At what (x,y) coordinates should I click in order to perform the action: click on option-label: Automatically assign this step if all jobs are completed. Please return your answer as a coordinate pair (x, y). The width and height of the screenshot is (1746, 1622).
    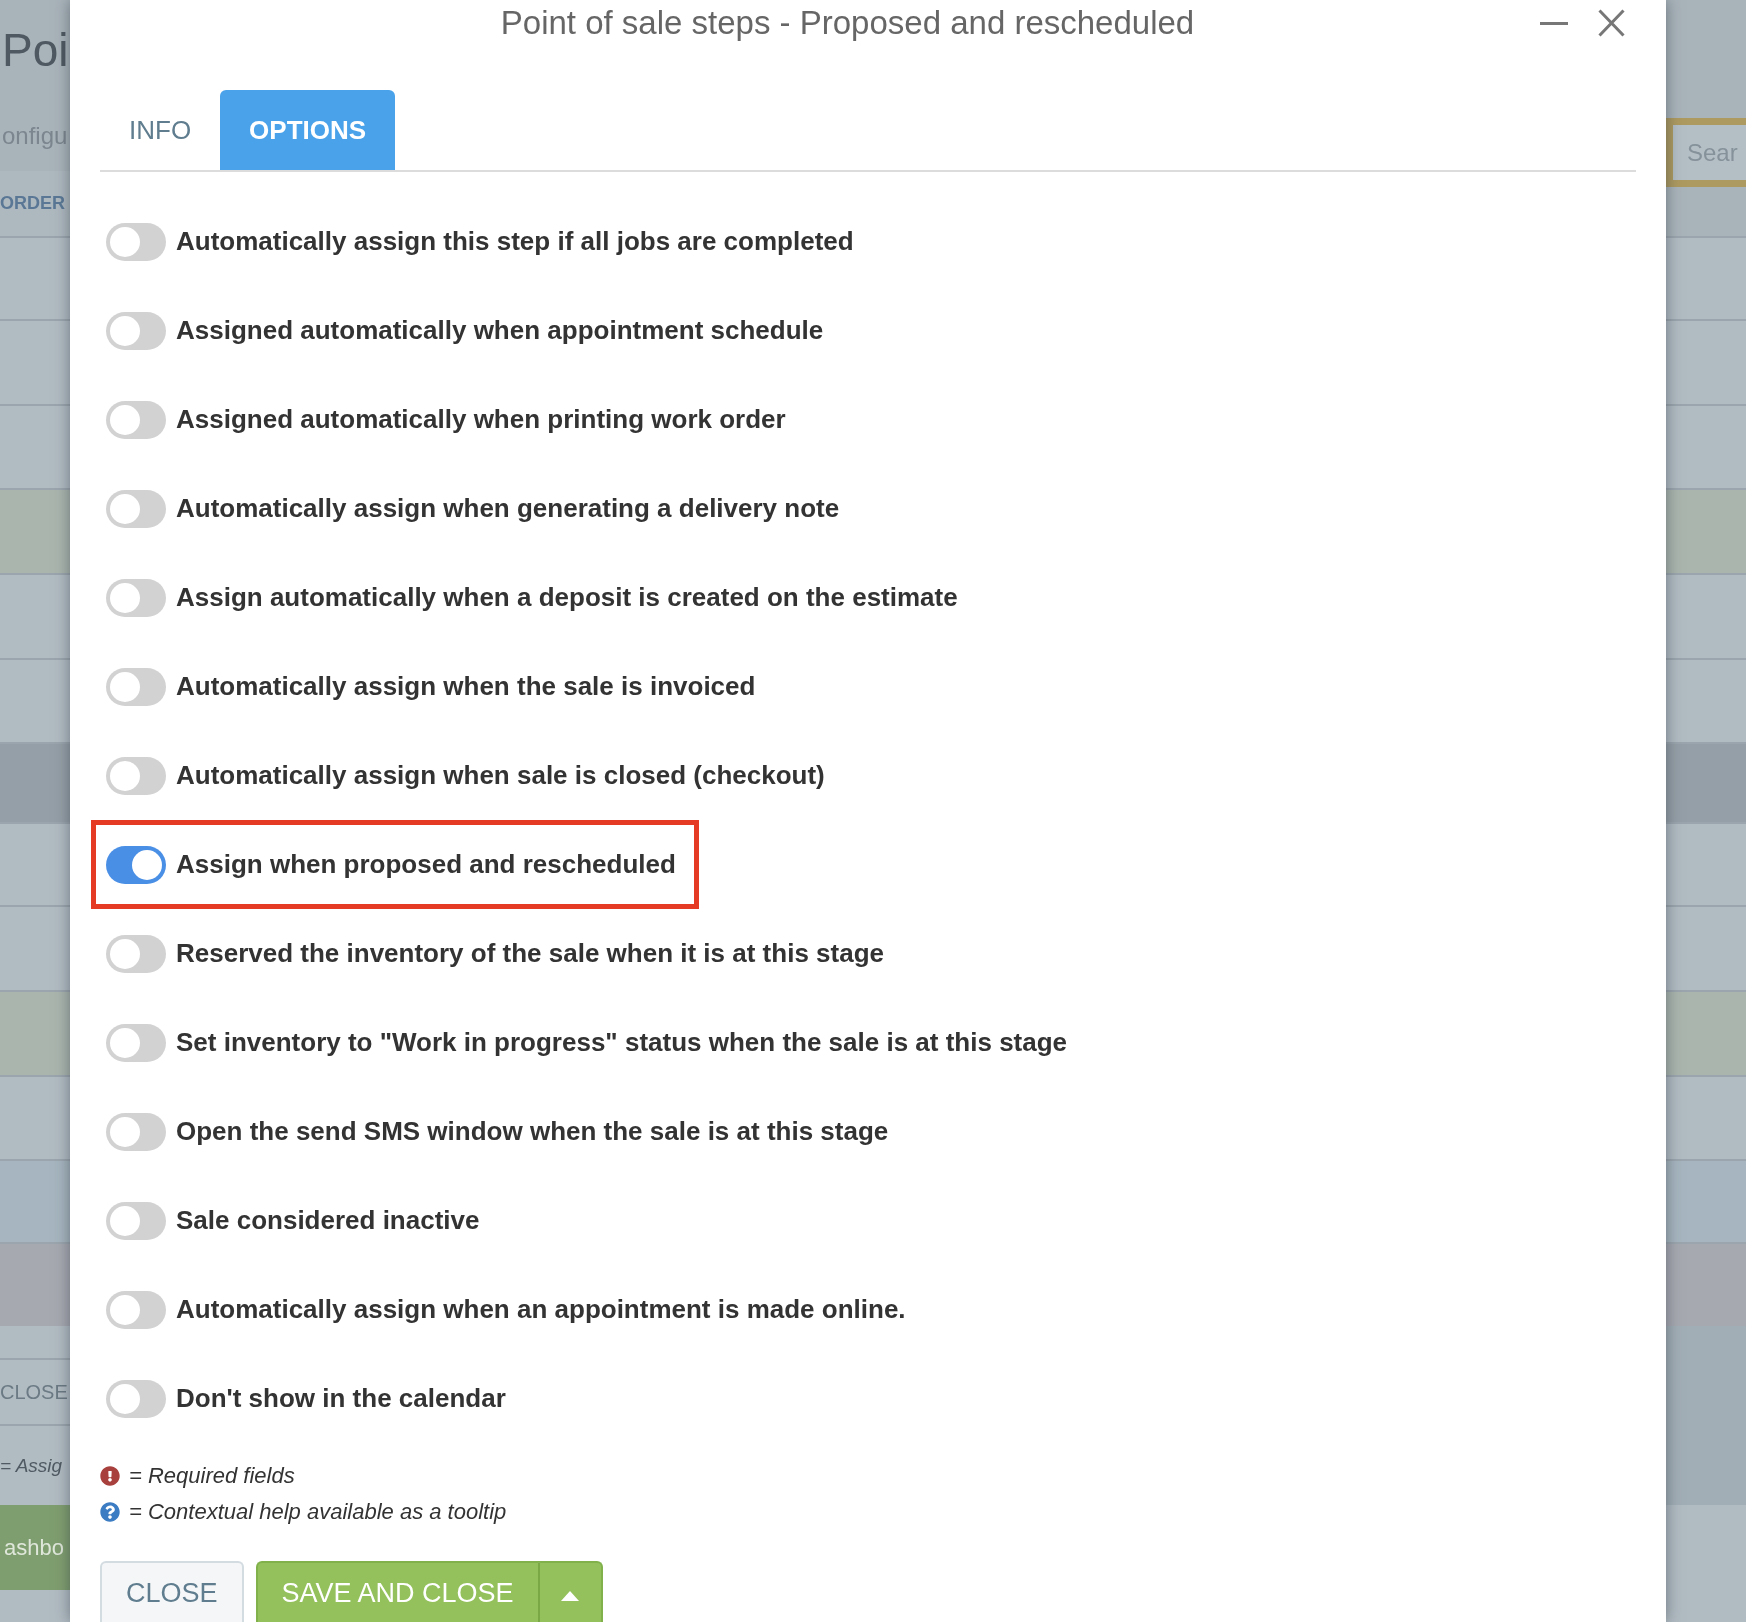
    Looking at the image, I should click on (515, 241).